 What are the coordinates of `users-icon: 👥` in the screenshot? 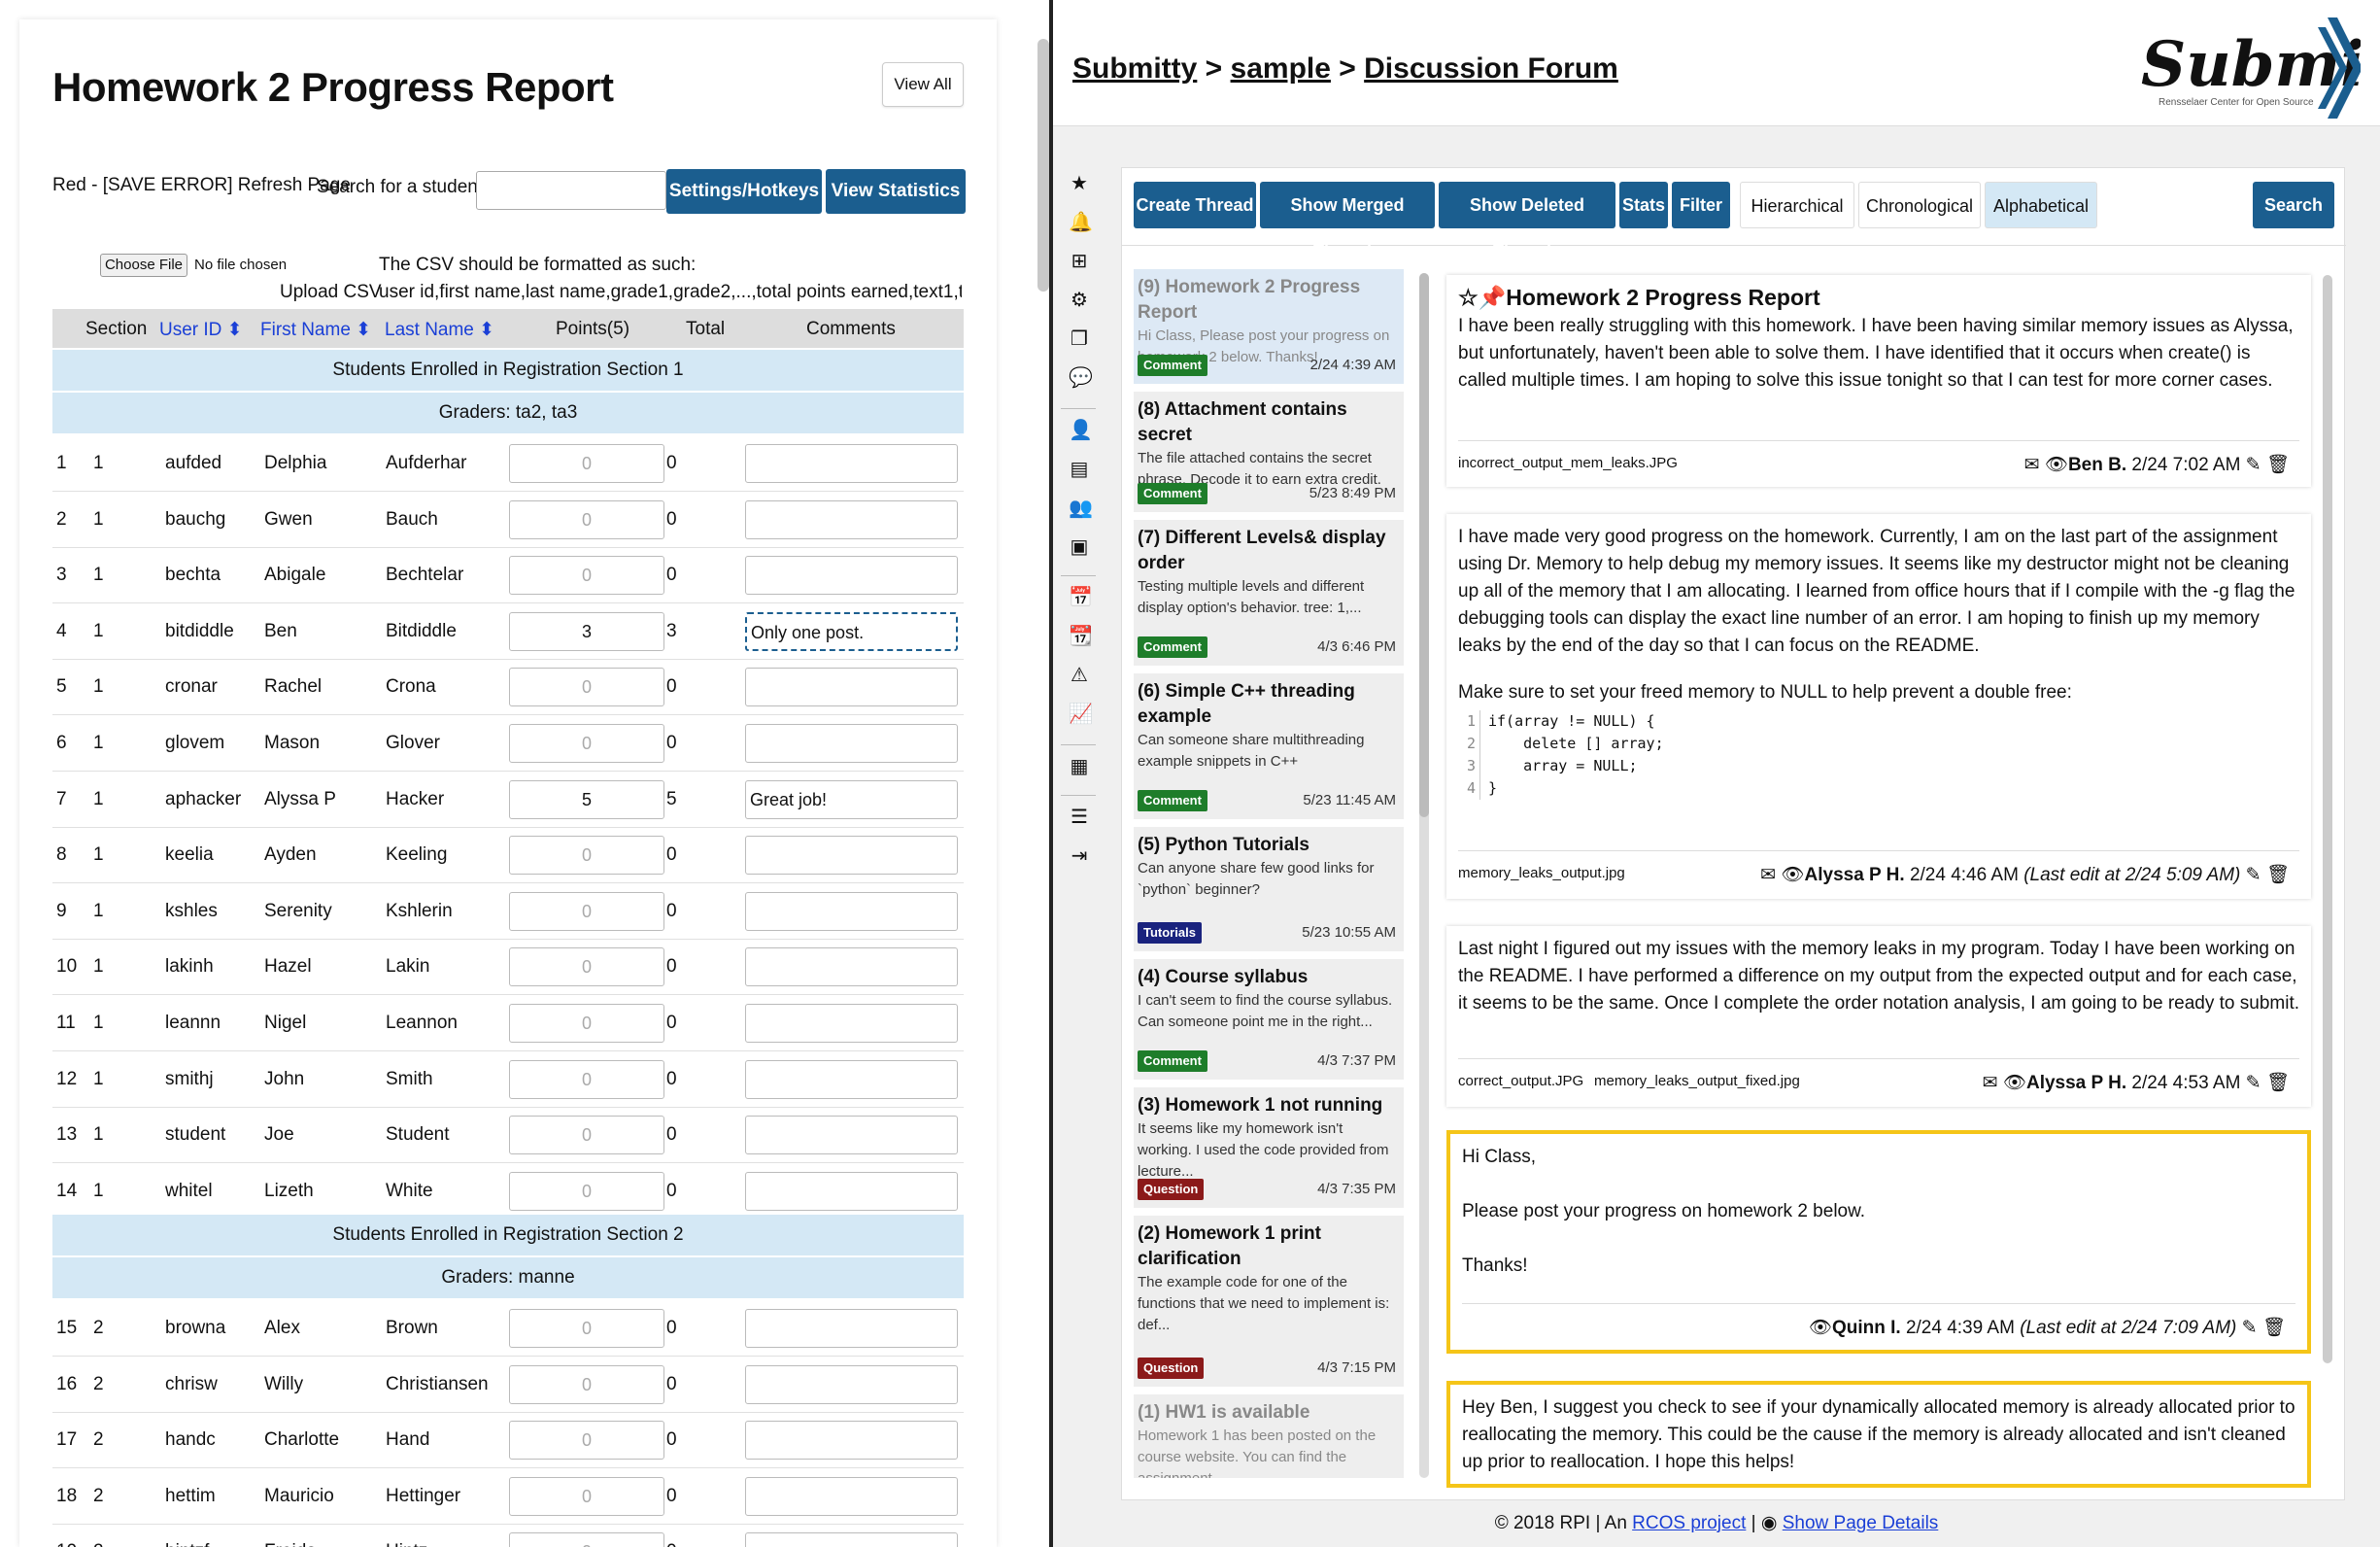 It's located at (1081, 508).